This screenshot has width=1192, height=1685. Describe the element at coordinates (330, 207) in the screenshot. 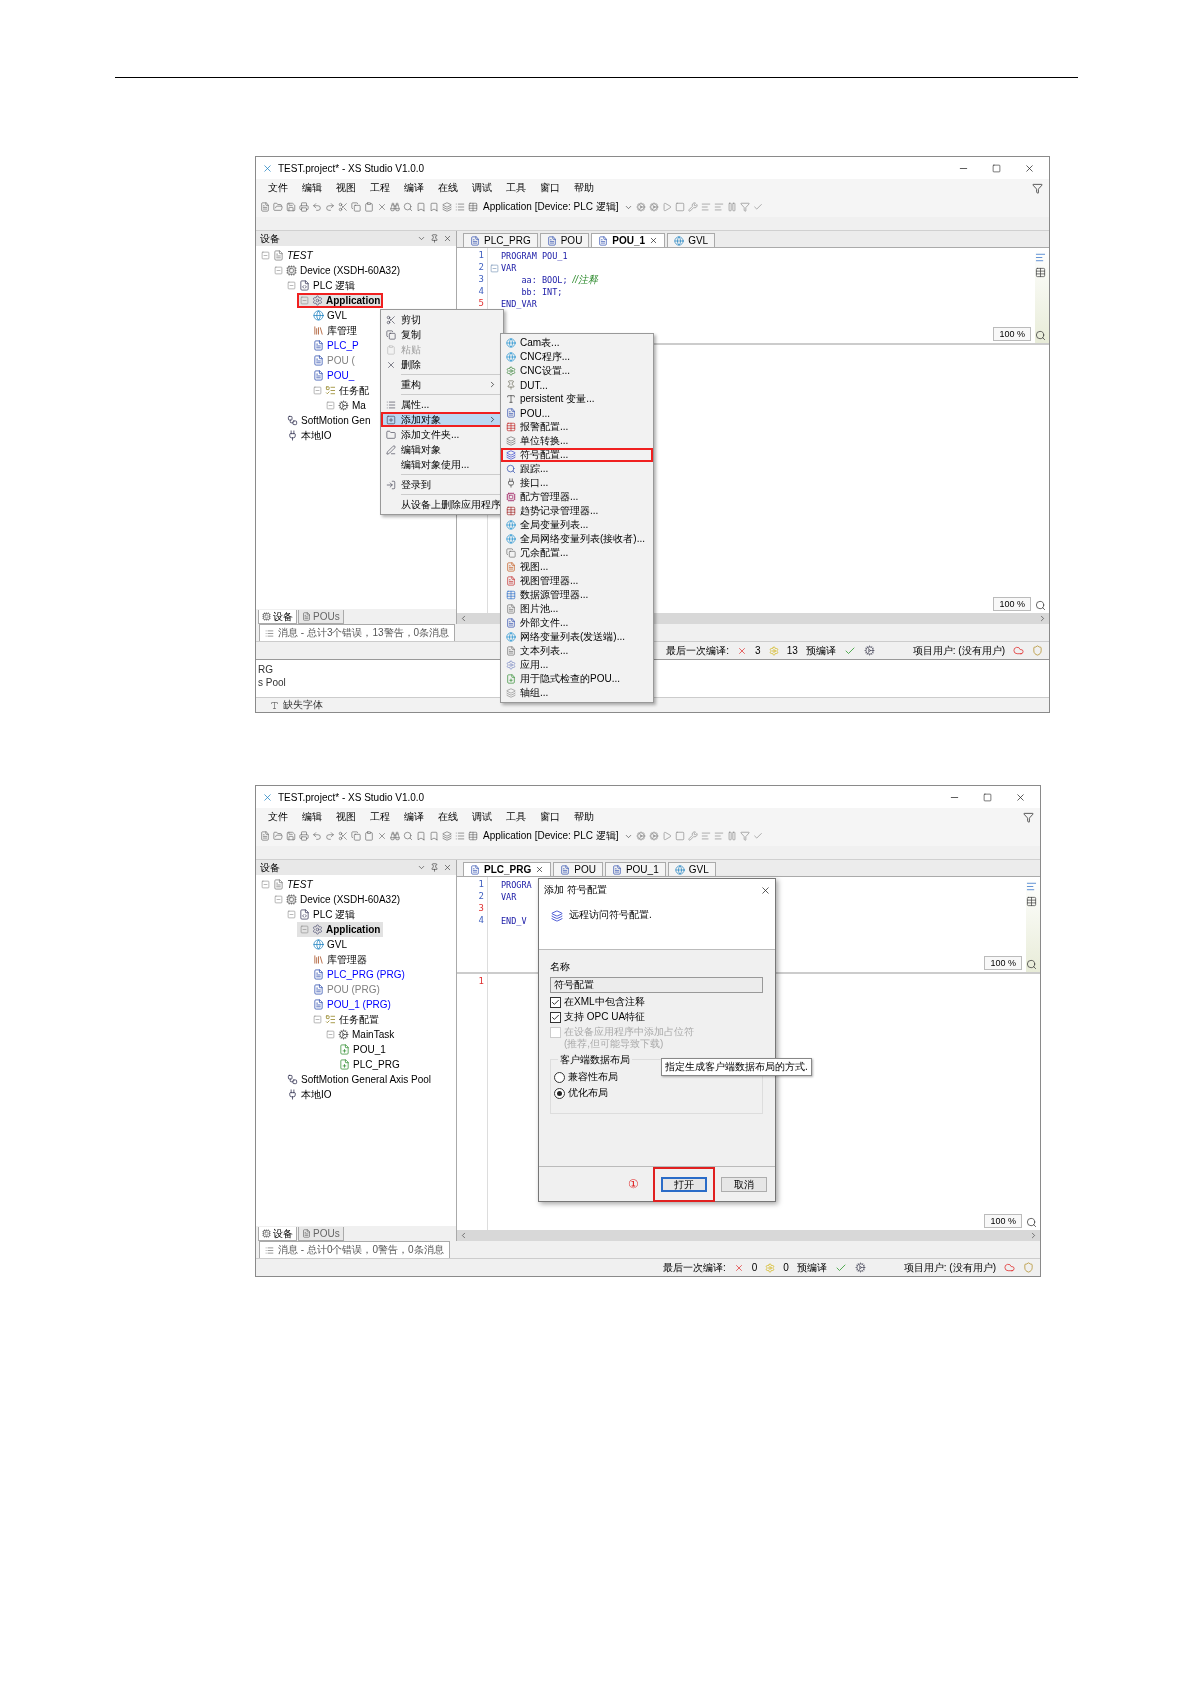

I see `redo-icon` at that location.